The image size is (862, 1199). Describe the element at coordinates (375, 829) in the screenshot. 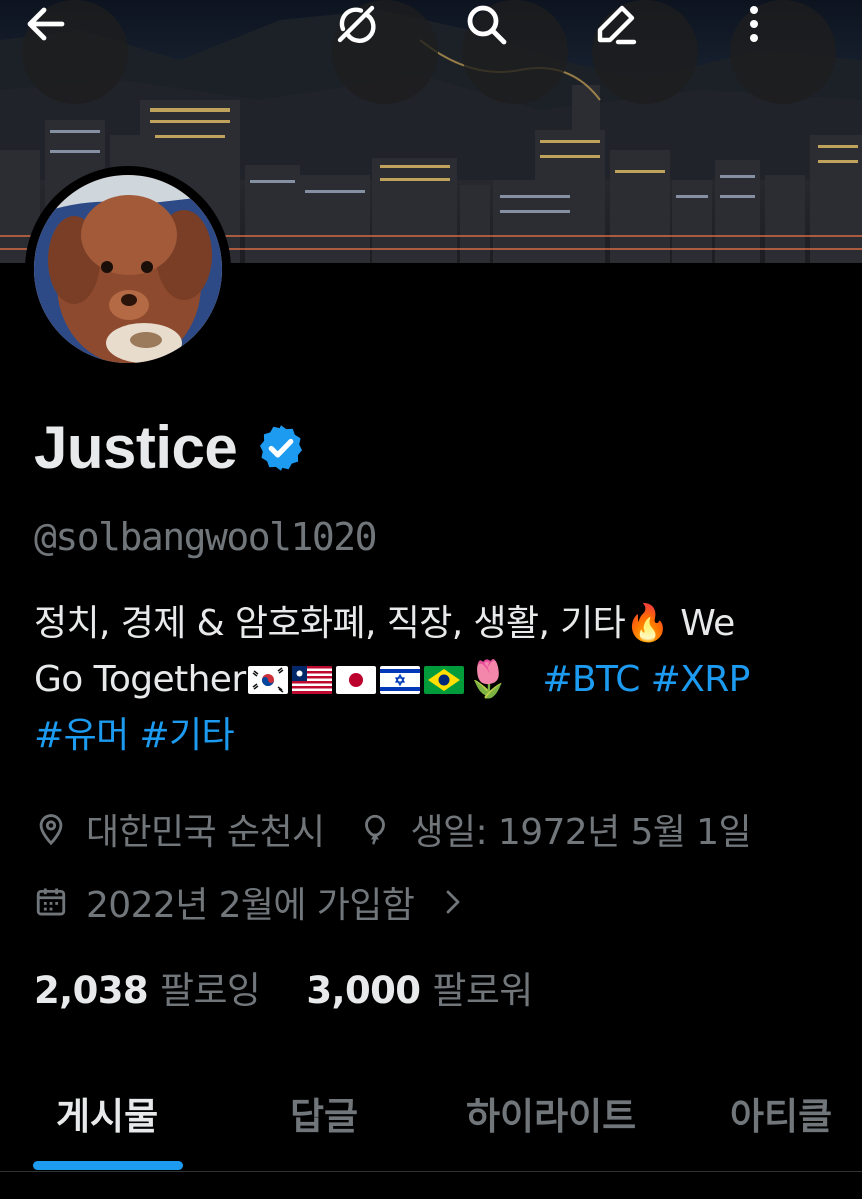

I see `balloon-icon` at that location.